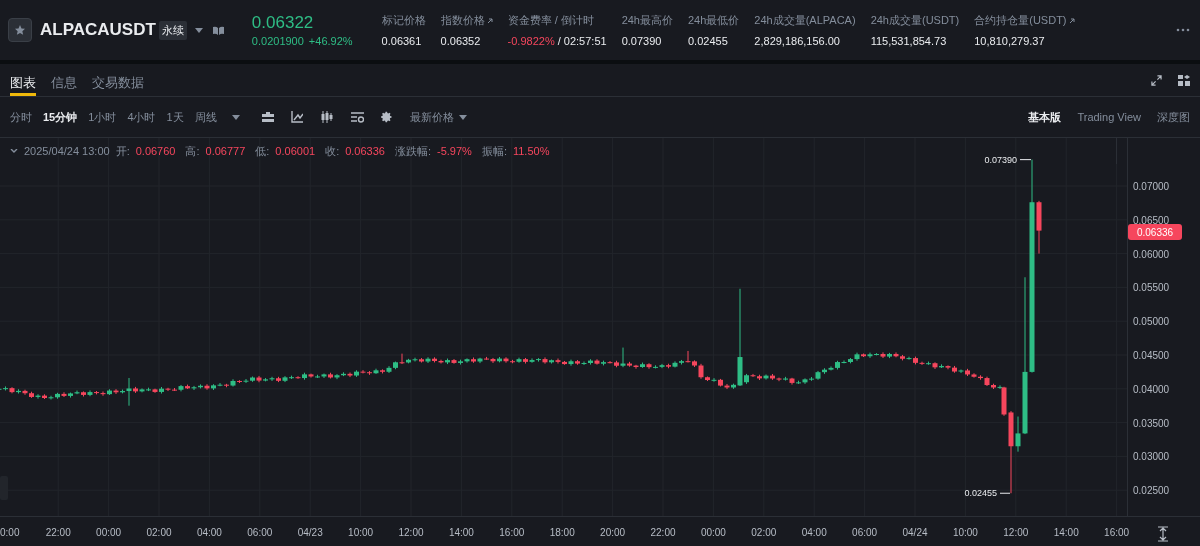 The width and height of the screenshot is (1200, 546). What do you see at coordinates (403, 20) in the screenshot?
I see `stat-label: 标记价格` at bounding box center [403, 20].